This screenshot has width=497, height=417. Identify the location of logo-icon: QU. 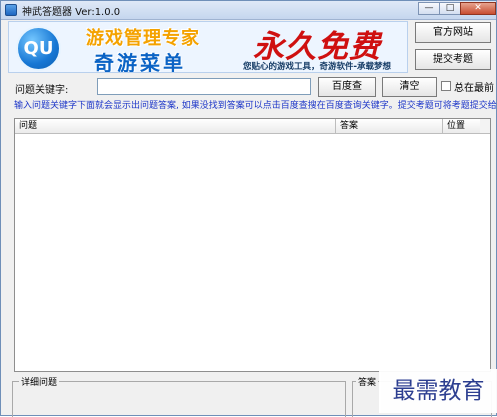
(38, 48).